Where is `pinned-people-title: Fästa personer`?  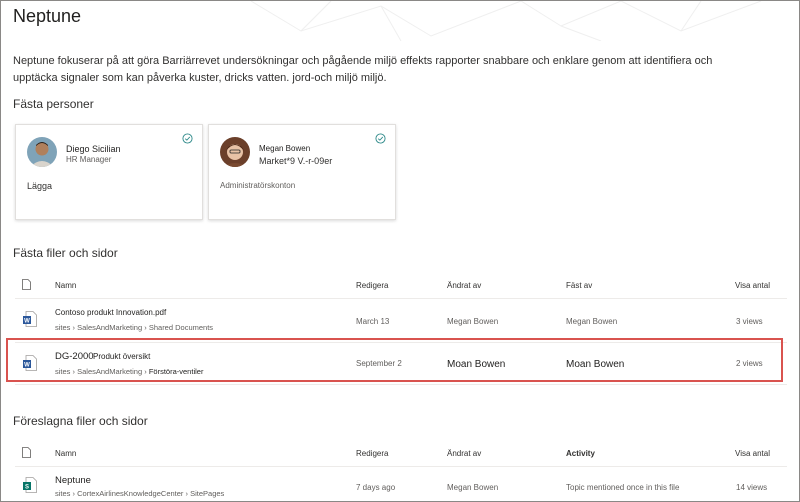
pinned-people-title: Fästa personer is located at coordinates (53, 104).